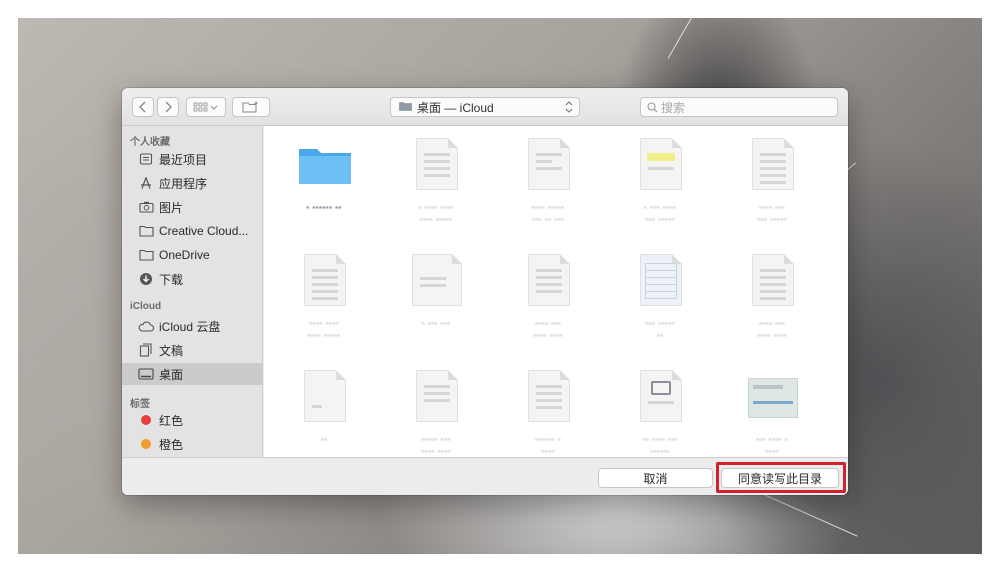 Image resolution: width=1000 pixels, height=572 pixels. I want to click on file-item: ▫▫▫ ▫▫▫▫ ▫ ▫▫▫▫, so click(772, 410).